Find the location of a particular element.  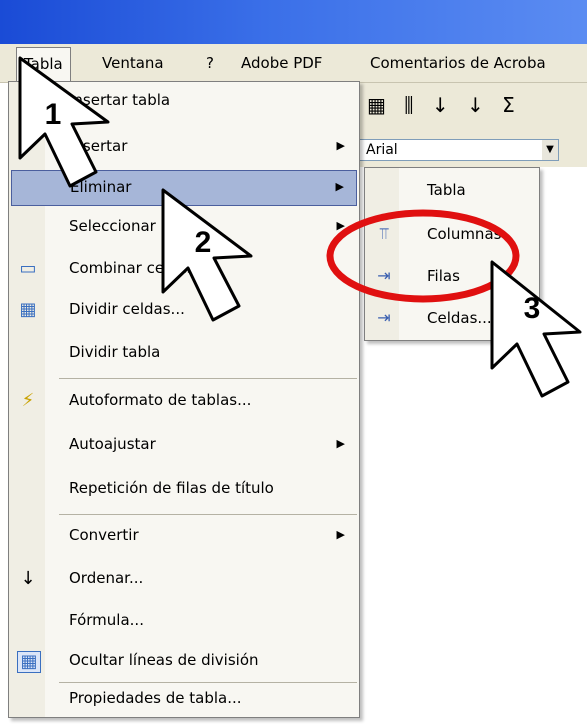

menu-comentarios: Comentarios de Acroba is located at coordinates (458, 63).